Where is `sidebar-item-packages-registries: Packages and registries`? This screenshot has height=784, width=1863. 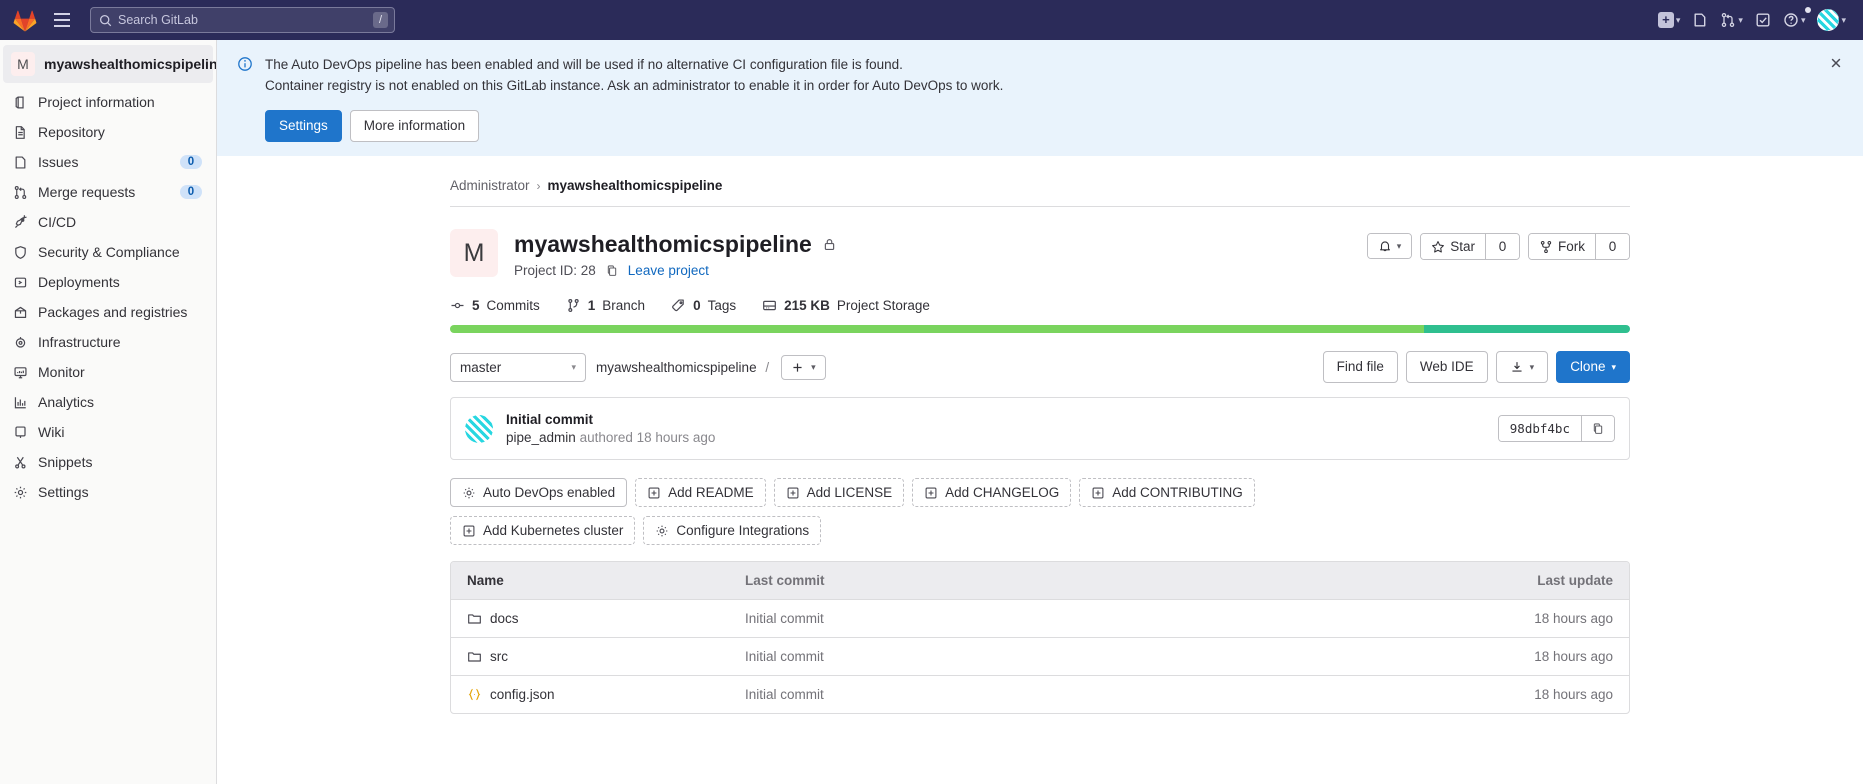 sidebar-item-packages-registries: Packages and registries is located at coordinates (108, 312).